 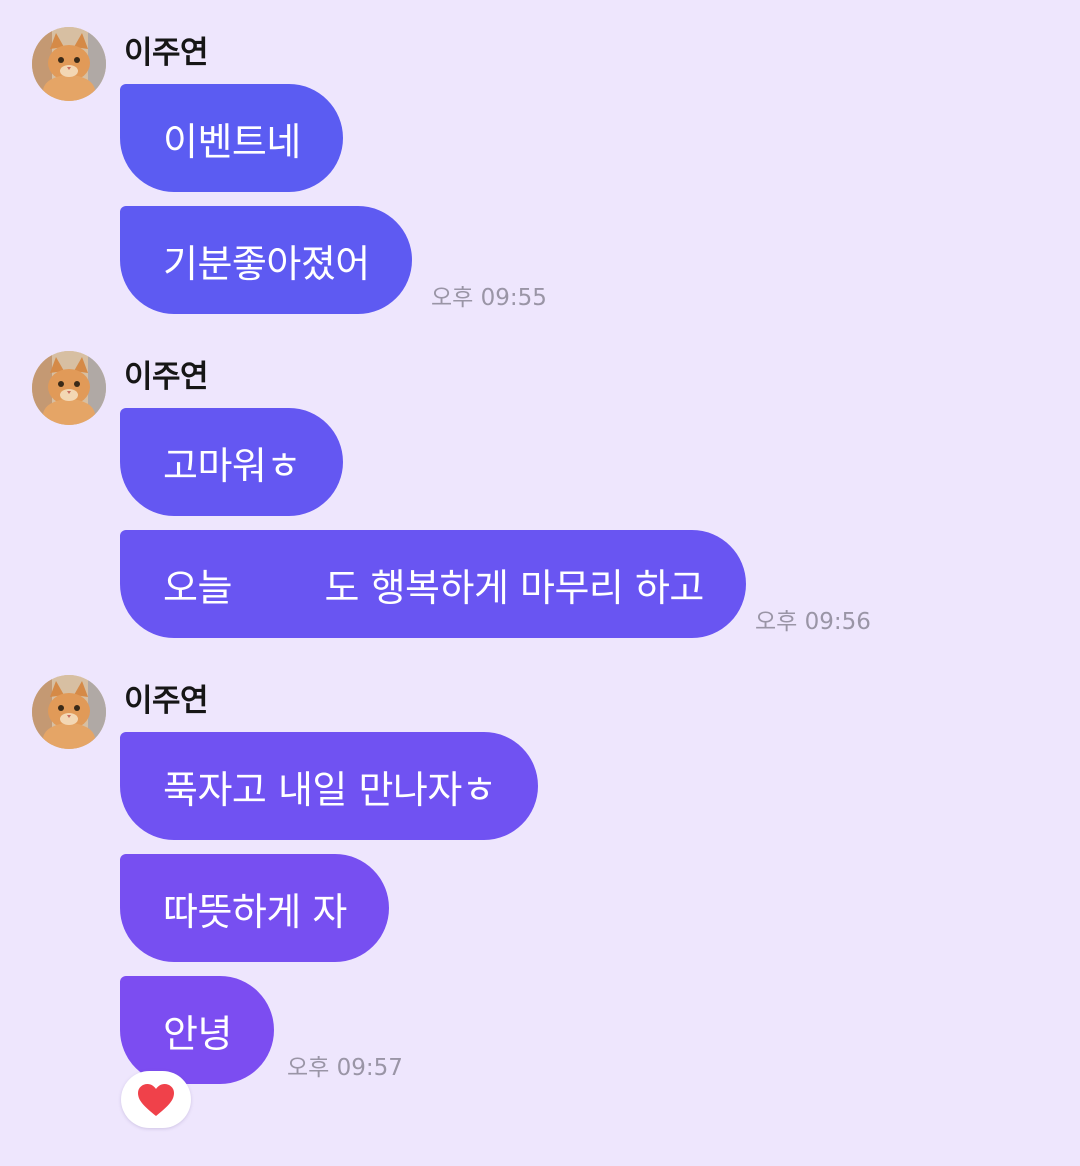 I want to click on message-timestamp: 오후 09:56, so click(x=813, y=622).